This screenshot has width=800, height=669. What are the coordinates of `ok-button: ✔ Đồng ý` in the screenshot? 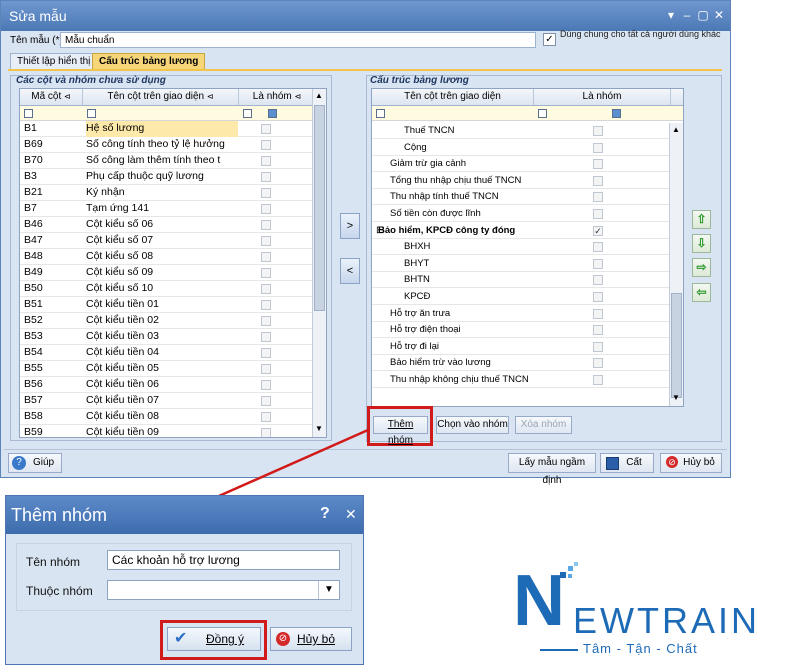 It's located at (214, 639).